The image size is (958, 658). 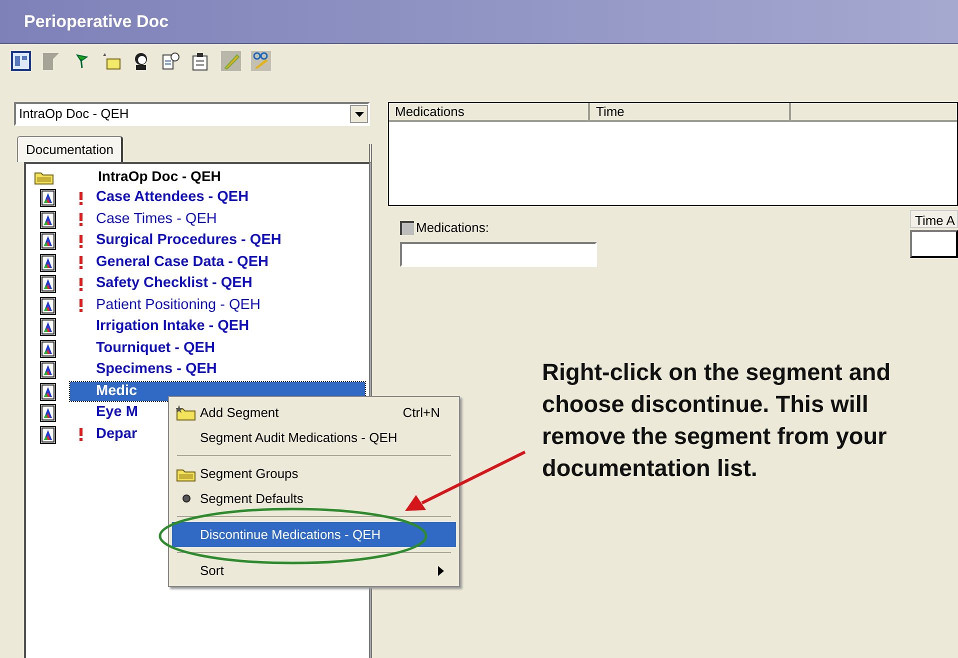 What do you see at coordinates (717, 420) in the screenshot?
I see `instruction-text: Right-click on the segment and choose discontinue. This will remove the segment from your documentation list.` at bounding box center [717, 420].